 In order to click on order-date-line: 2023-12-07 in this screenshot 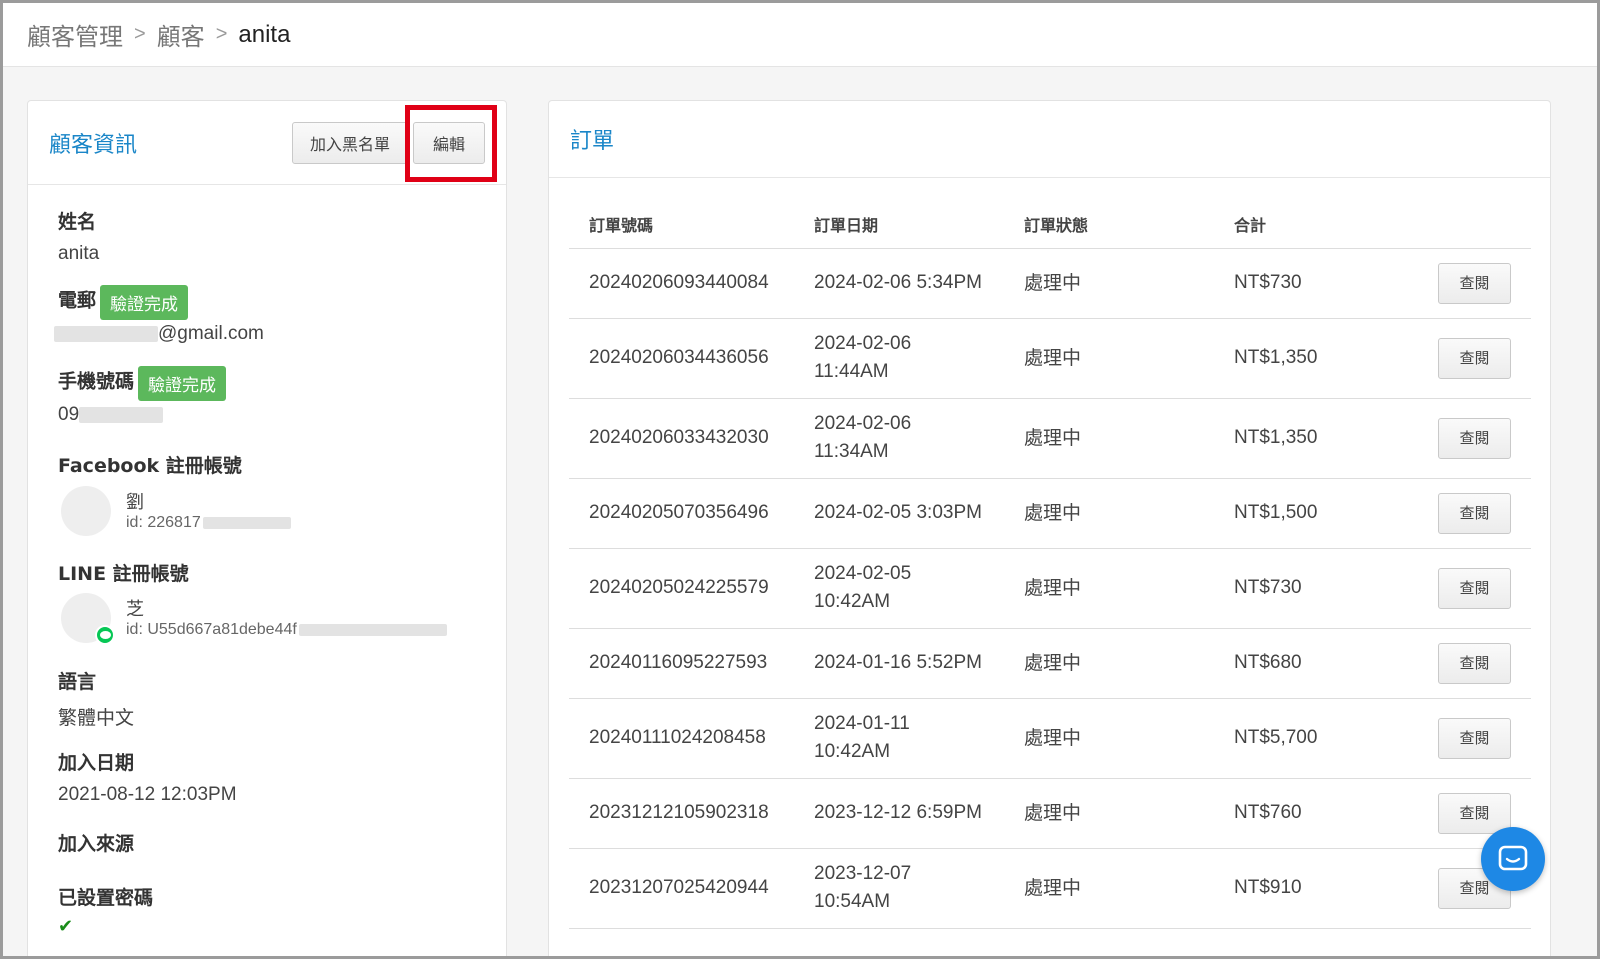, I will do `click(863, 873)`.